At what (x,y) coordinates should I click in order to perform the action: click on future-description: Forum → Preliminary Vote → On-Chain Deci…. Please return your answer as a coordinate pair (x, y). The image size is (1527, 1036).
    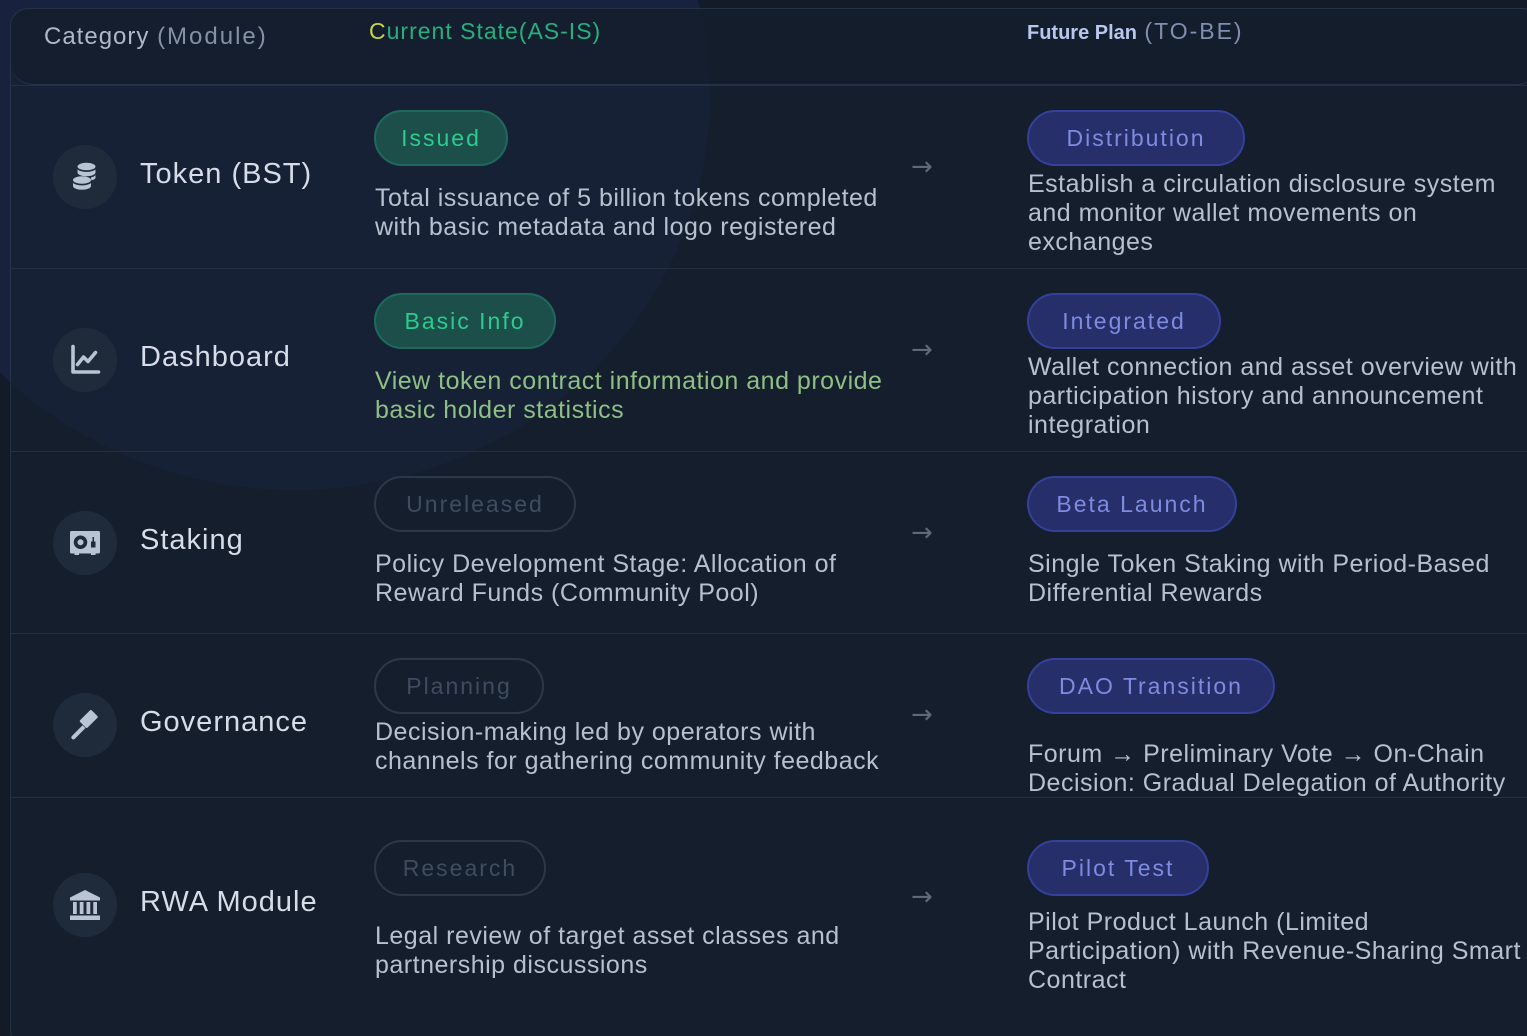
    Looking at the image, I should click on (1267, 768).